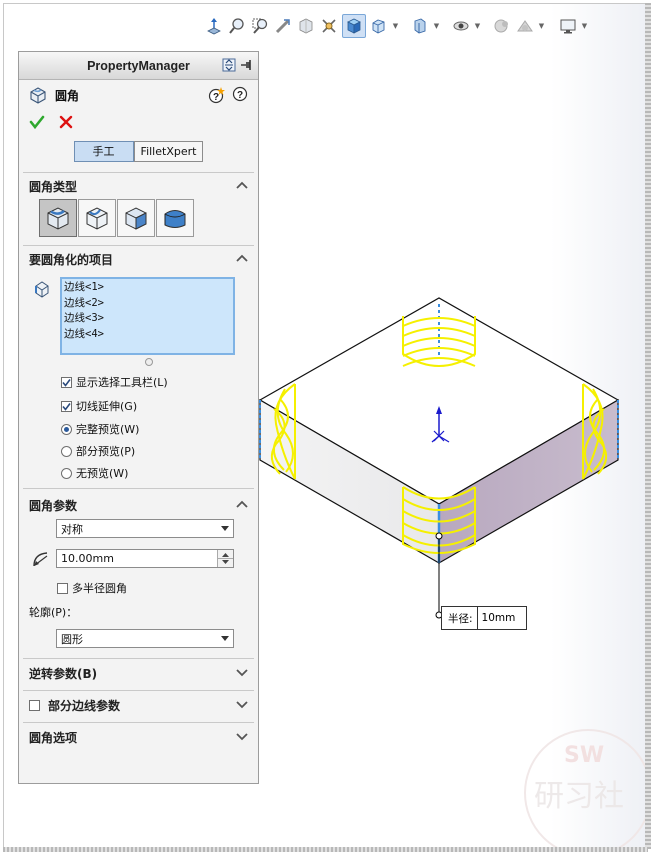  I want to click on show-selection-toolbar-label: 显示选择工具栏(L), so click(122, 382).